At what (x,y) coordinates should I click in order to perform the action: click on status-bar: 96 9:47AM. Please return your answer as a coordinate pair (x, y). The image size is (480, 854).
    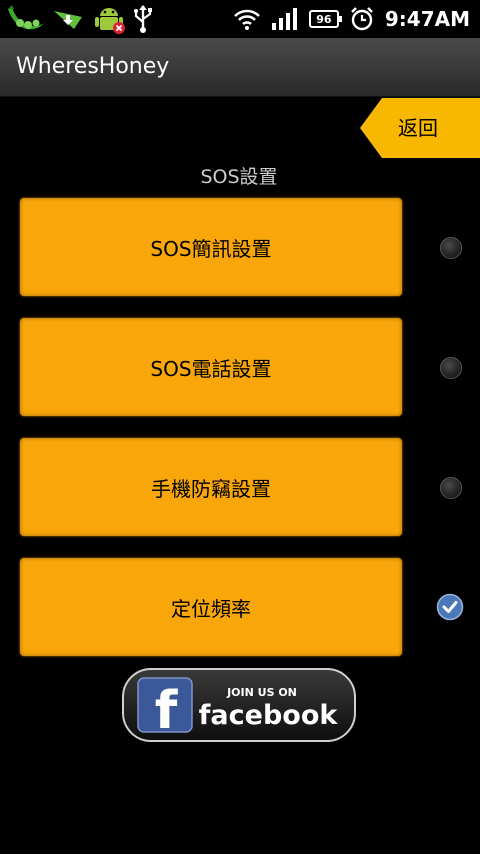
    Looking at the image, I should click on (240, 19).